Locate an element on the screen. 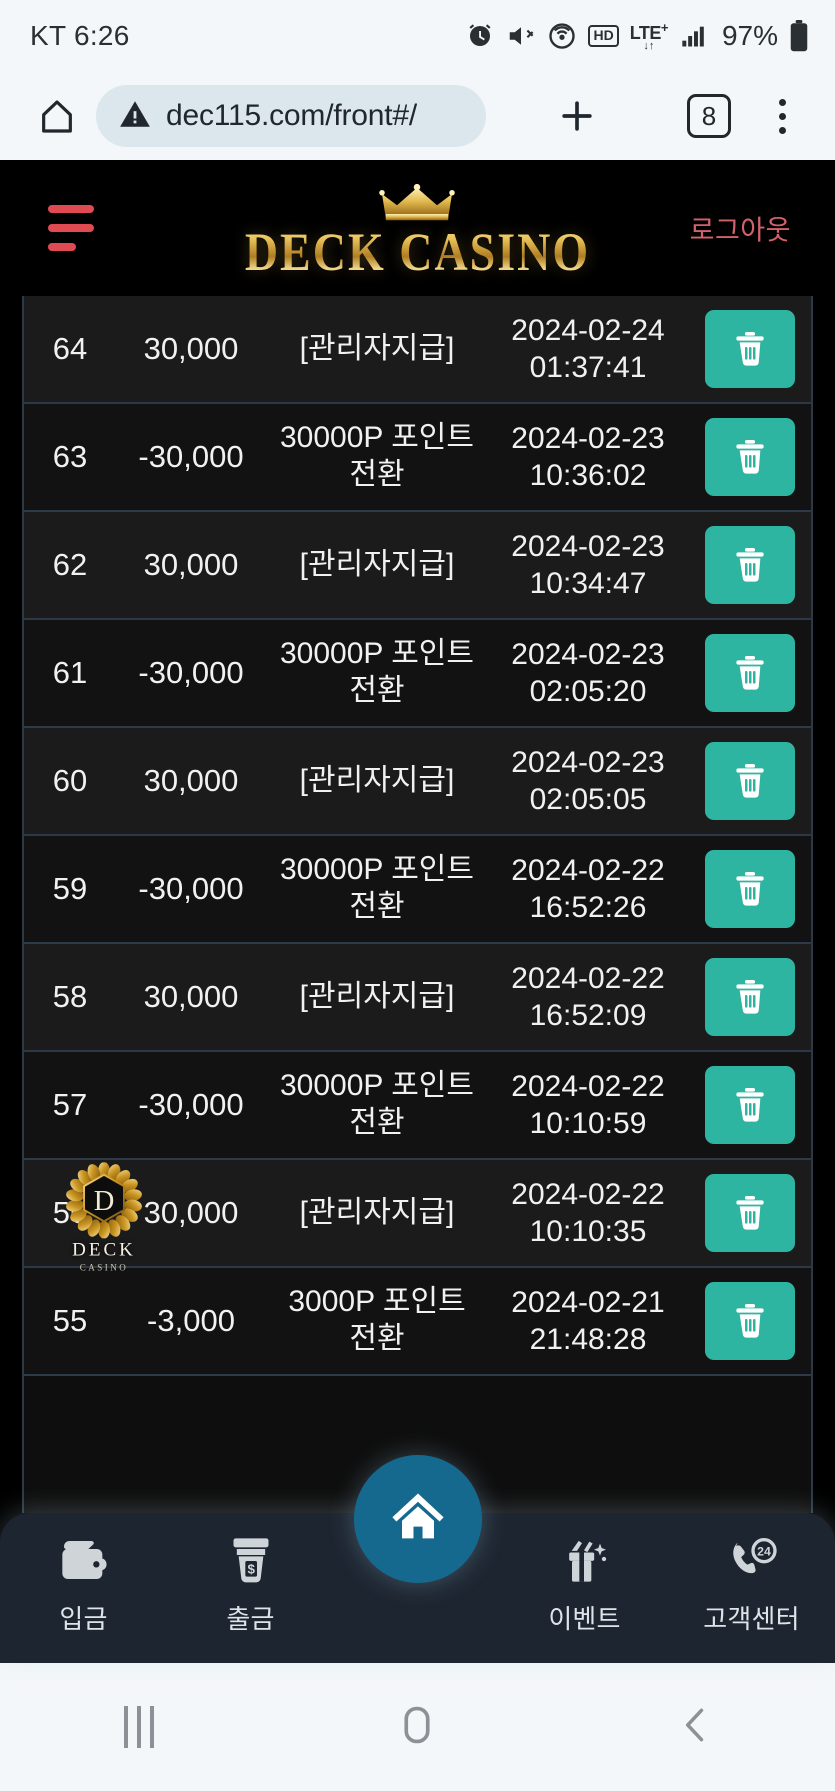 This screenshot has width=835, height=1791. app-bottom-nav: 입금 $ 출금 이벤트 24 고객센터 is located at coordinates (417, 1559).